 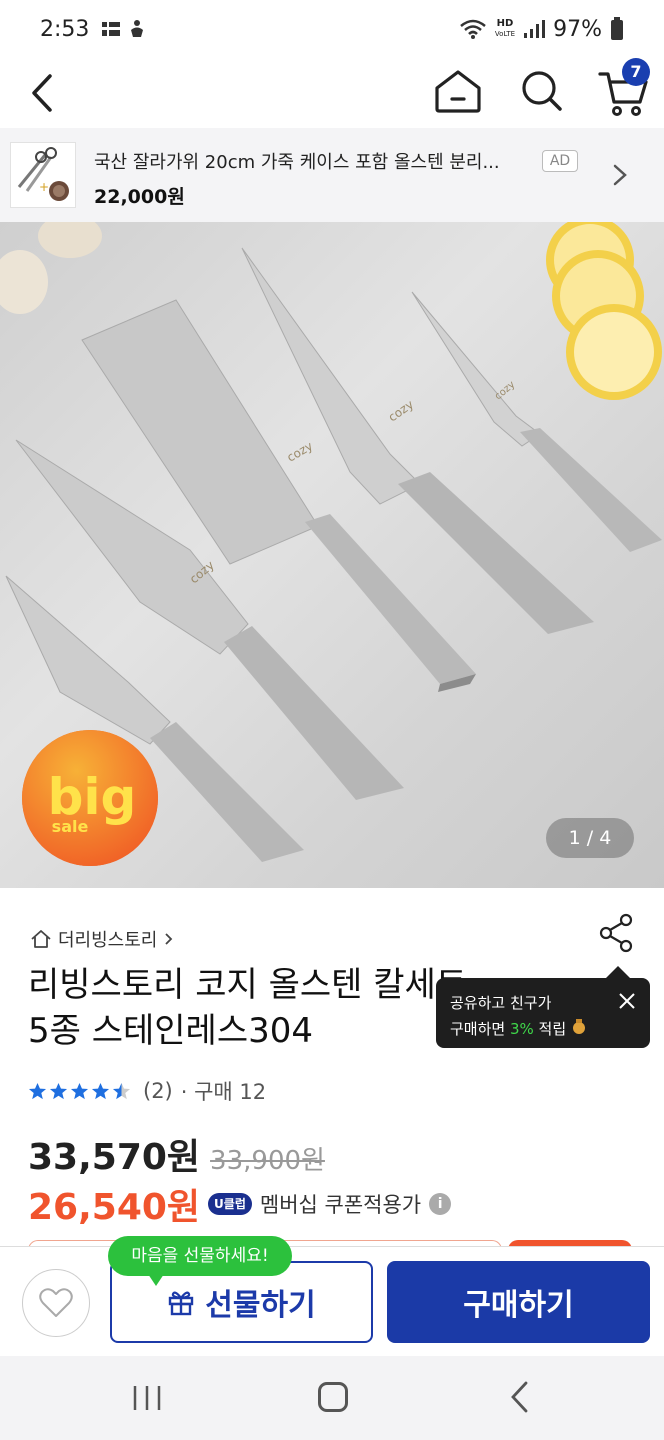 What do you see at coordinates (139, 197) in the screenshot?
I see `ad-price: 22,000원` at bounding box center [139, 197].